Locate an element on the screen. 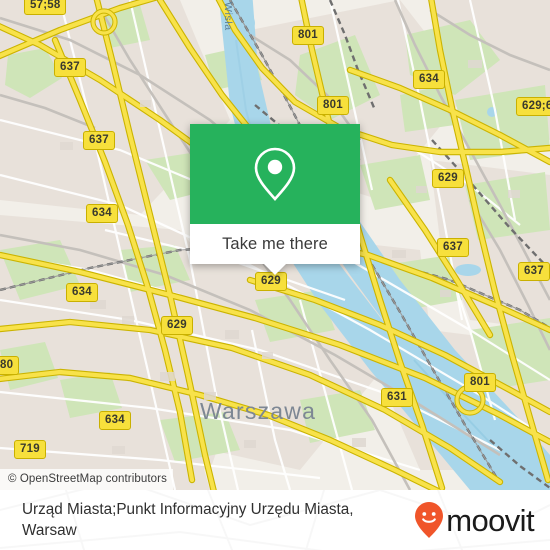  map-label-warszawa: Warszawa is located at coordinates (258, 411).